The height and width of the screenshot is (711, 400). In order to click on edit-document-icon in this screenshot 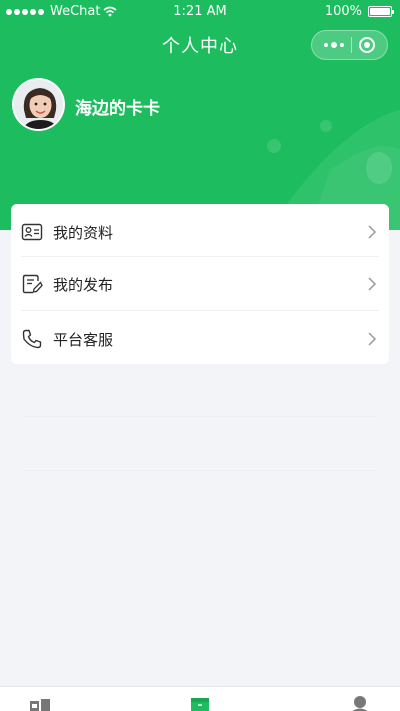, I will do `click(32, 284)`.